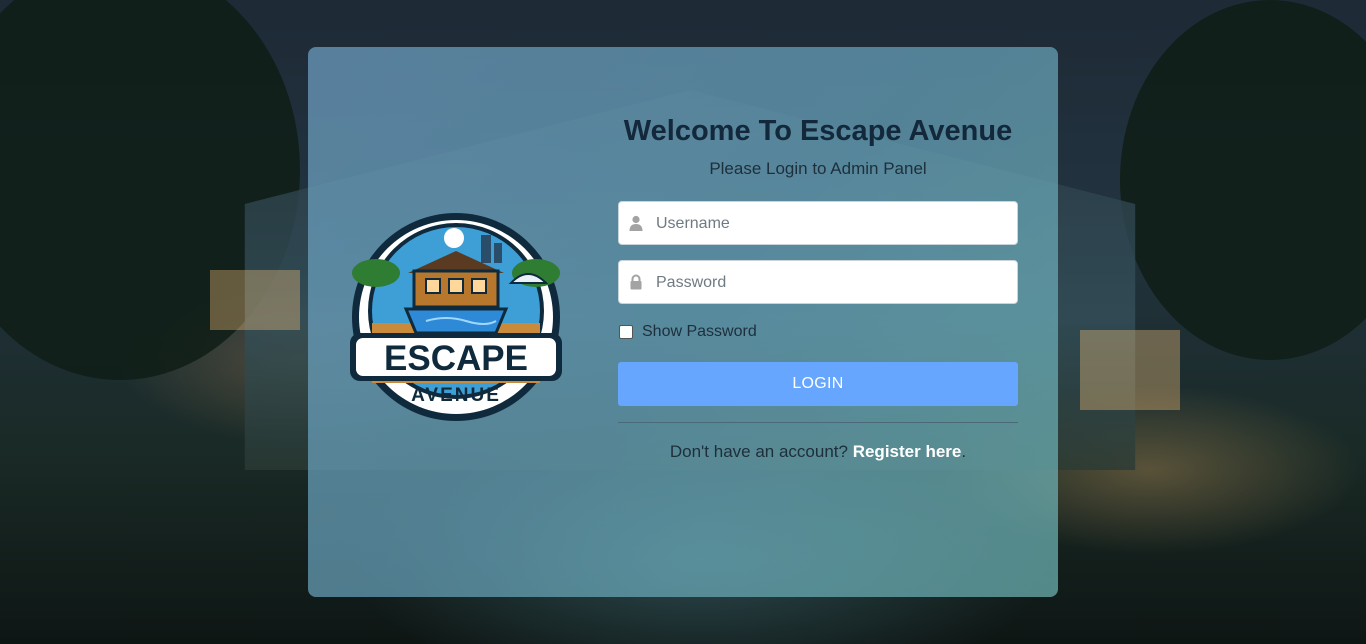 This screenshot has width=1366, height=644. I want to click on logo-text-sub: AVENUE, so click(456, 395).